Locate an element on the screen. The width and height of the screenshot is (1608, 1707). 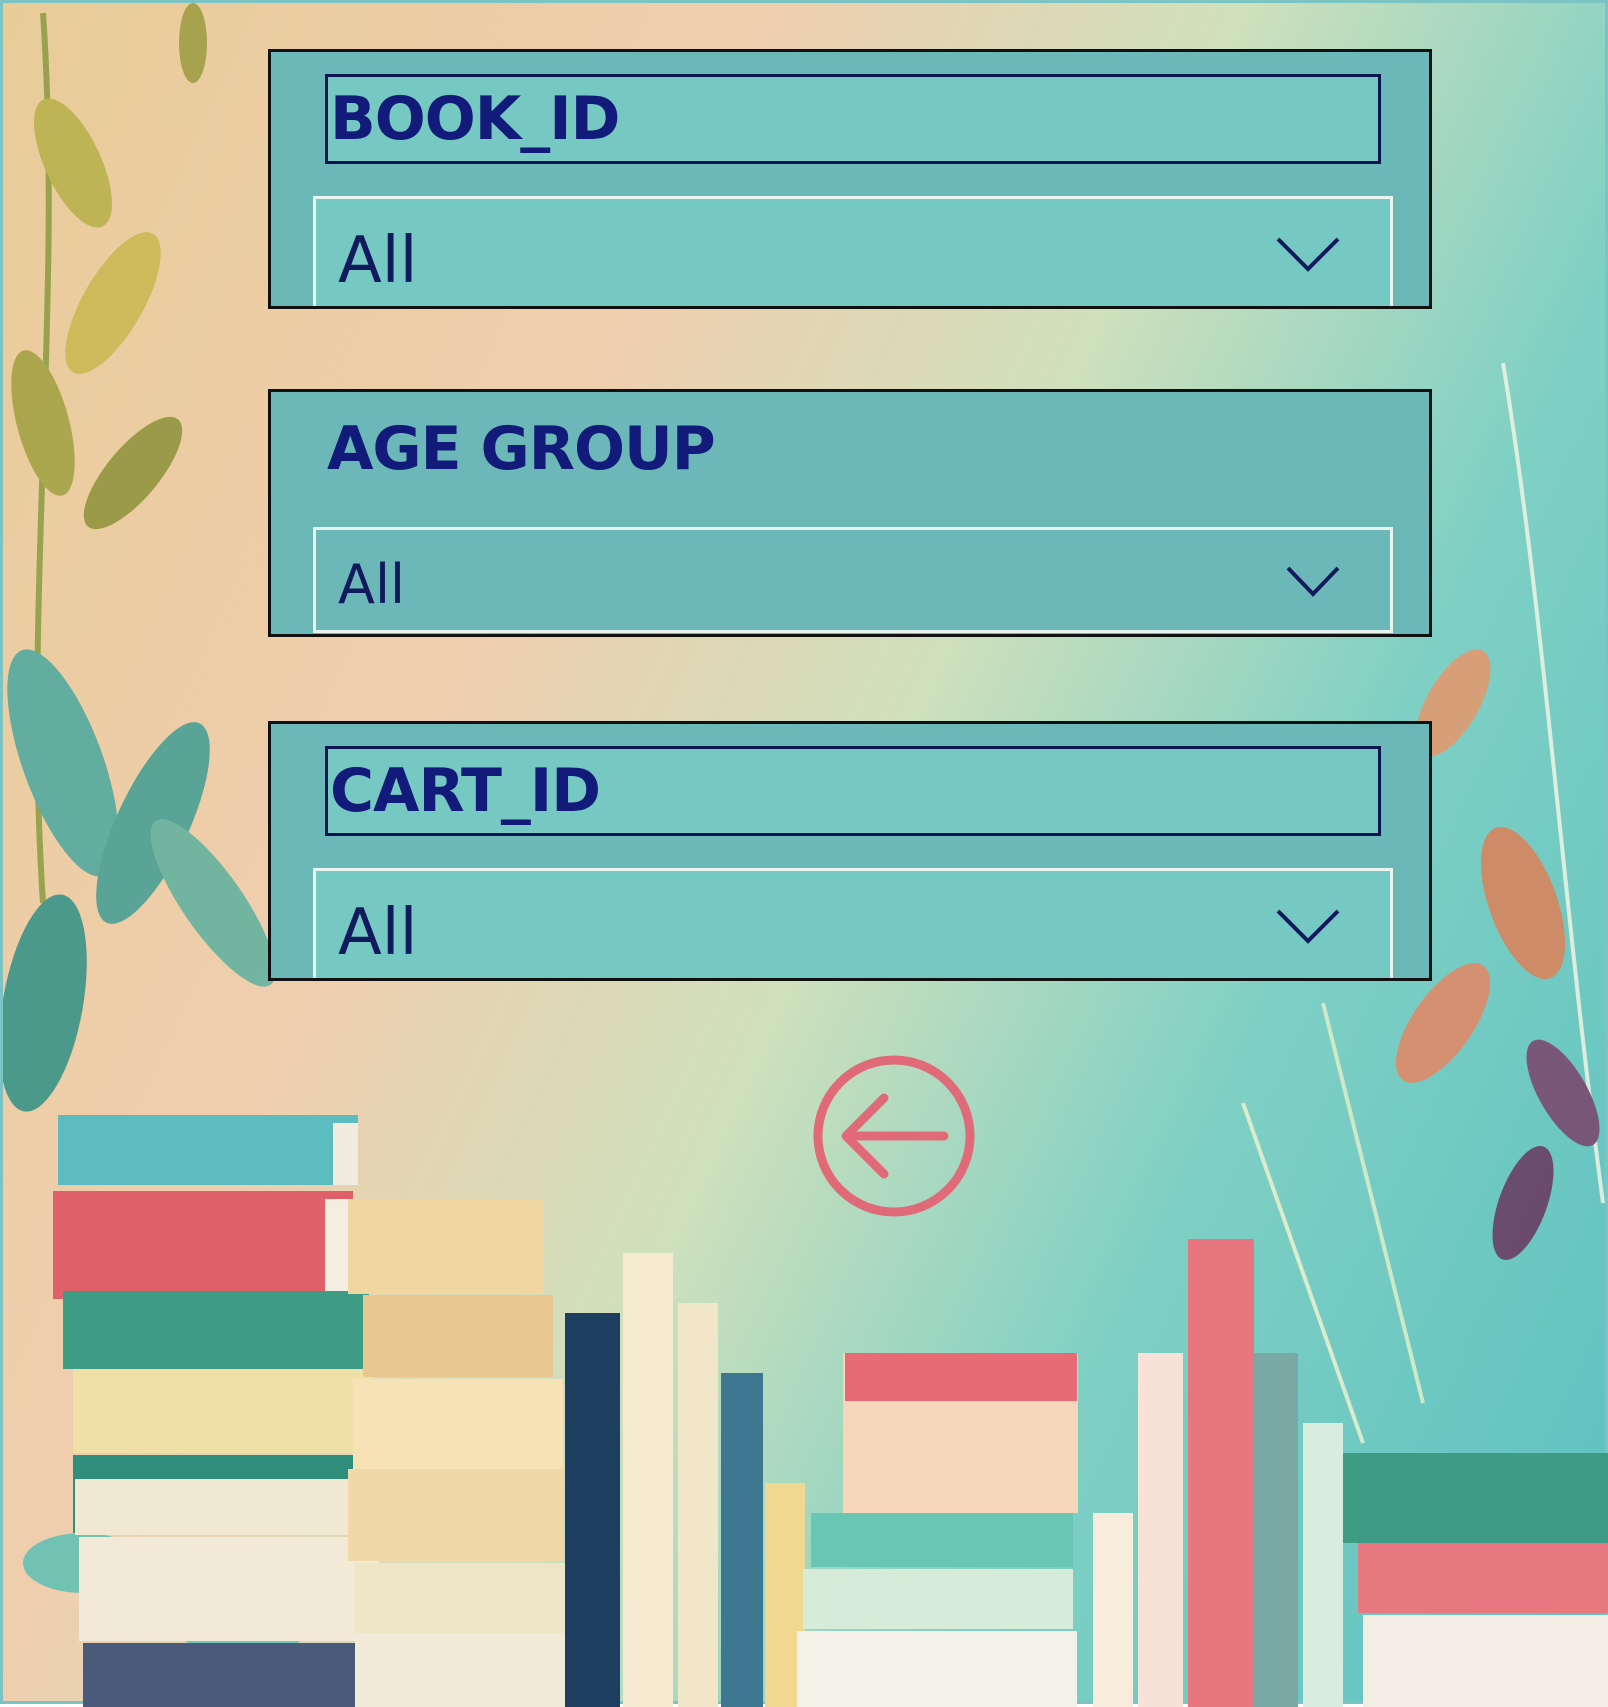
cart-id-slicer: CART_ID All is located at coordinates (850, 851).